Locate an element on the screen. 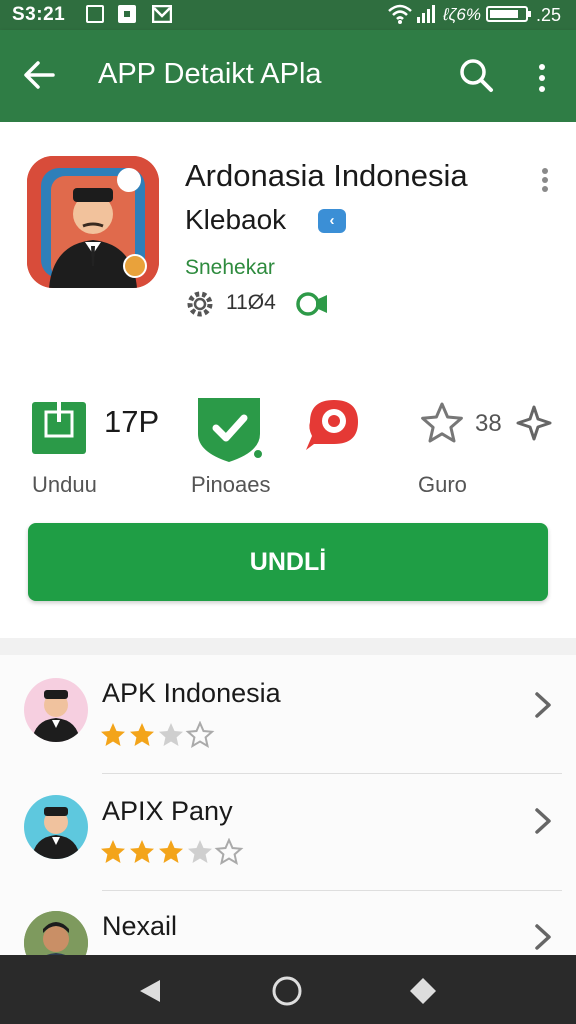 The height and width of the screenshot is (1024, 576). notification-app-icon is located at coordinates (127, 14).